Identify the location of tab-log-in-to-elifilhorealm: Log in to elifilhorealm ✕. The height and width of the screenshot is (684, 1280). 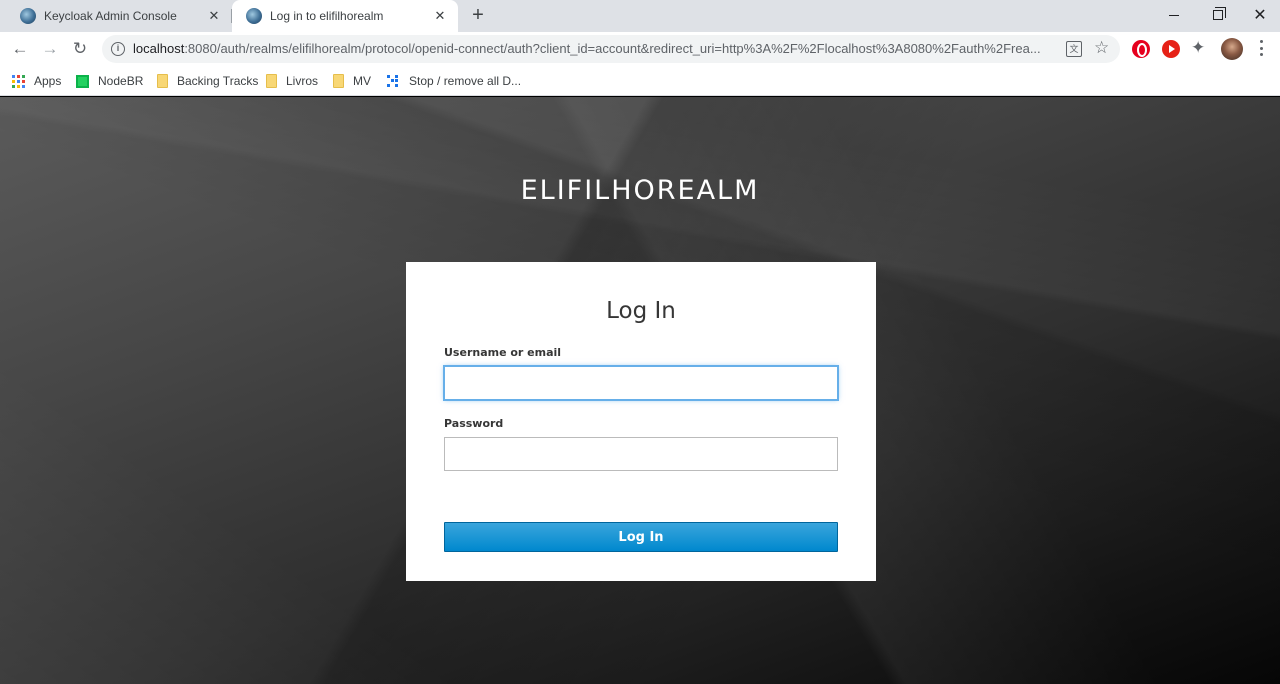
(345, 16).